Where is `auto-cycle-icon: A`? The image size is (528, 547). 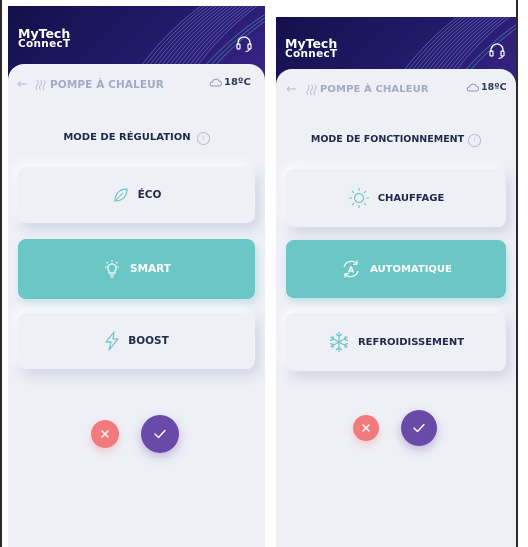
auto-cycle-icon: A is located at coordinates (351, 269).